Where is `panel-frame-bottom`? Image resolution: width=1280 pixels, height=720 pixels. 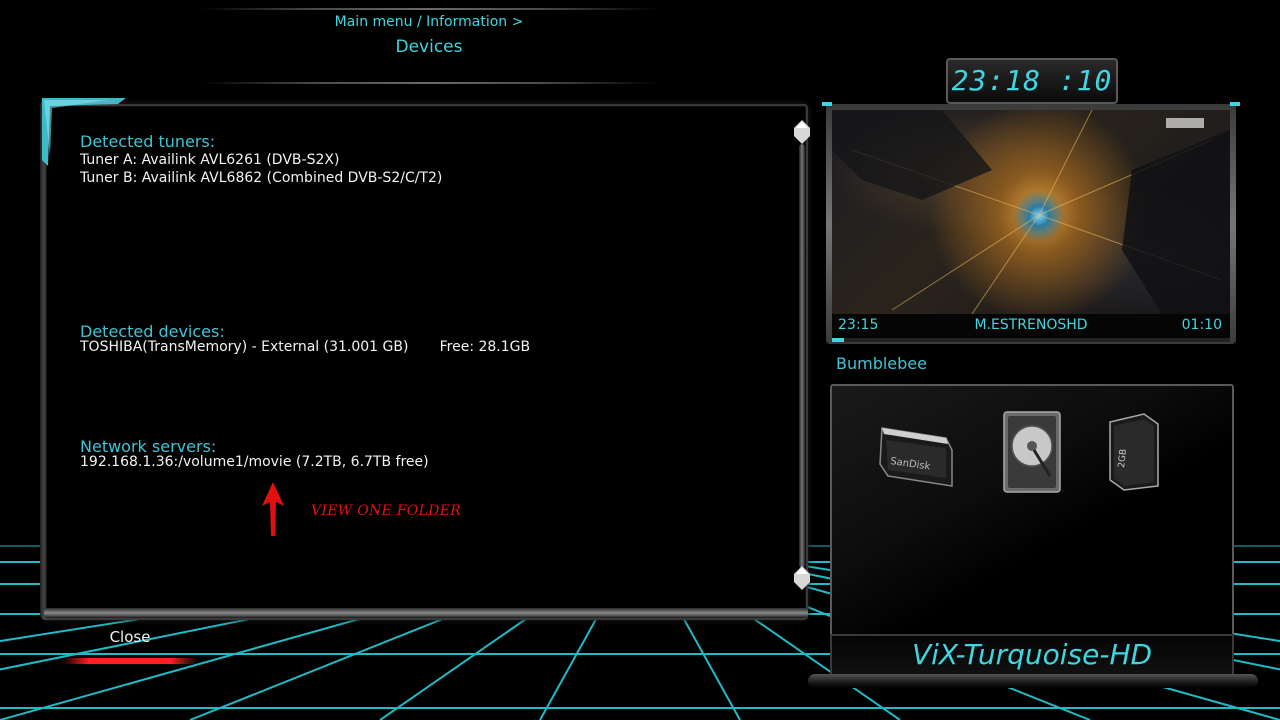 panel-frame-bottom is located at coordinates (426, 613).